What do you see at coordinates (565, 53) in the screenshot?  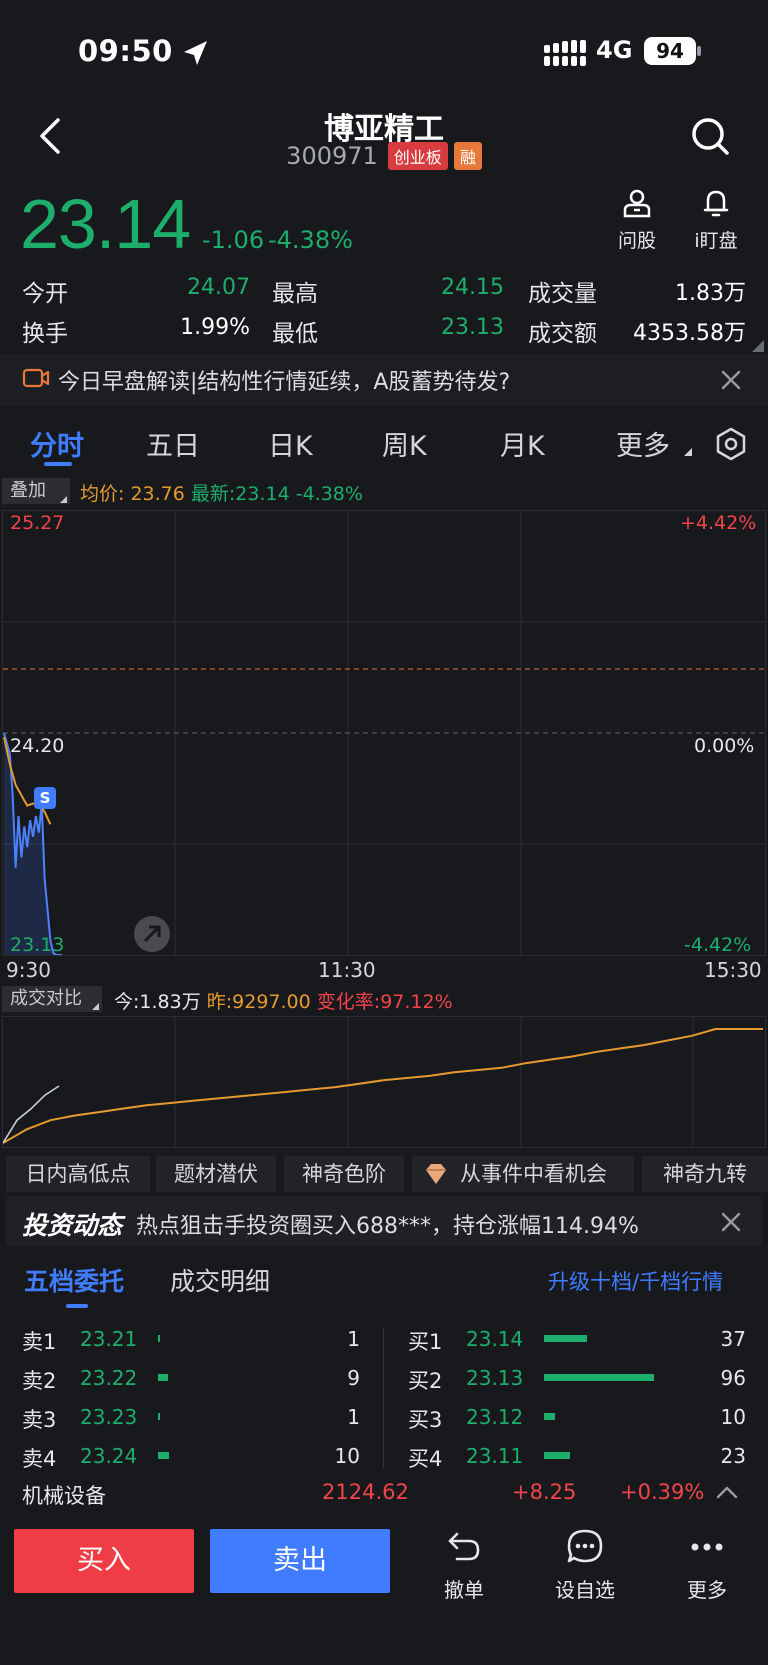 I see `cellular-signal-icon` at bounding box center [565, 53].